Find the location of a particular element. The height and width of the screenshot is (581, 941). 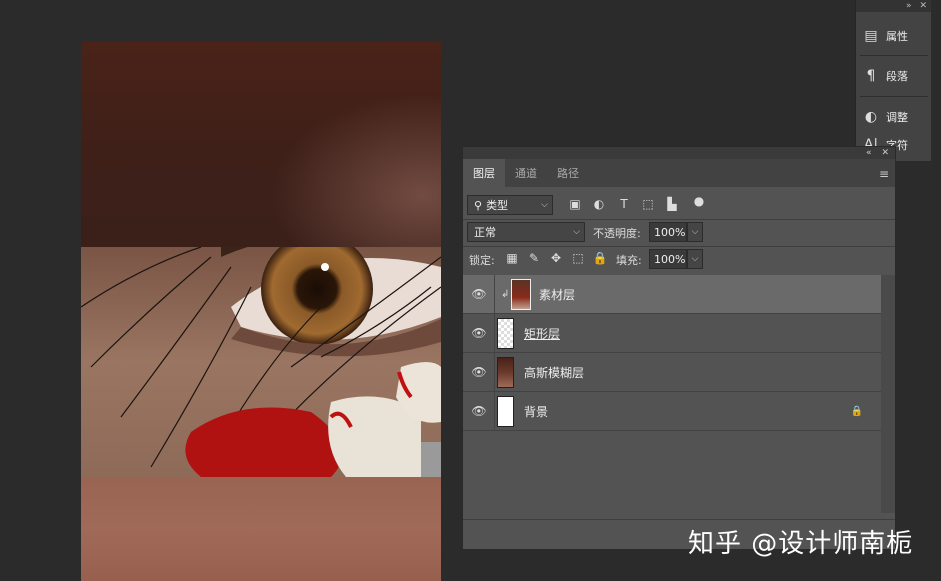

shape-layer-thumbnail-icon is located at coordinates (505, 333).